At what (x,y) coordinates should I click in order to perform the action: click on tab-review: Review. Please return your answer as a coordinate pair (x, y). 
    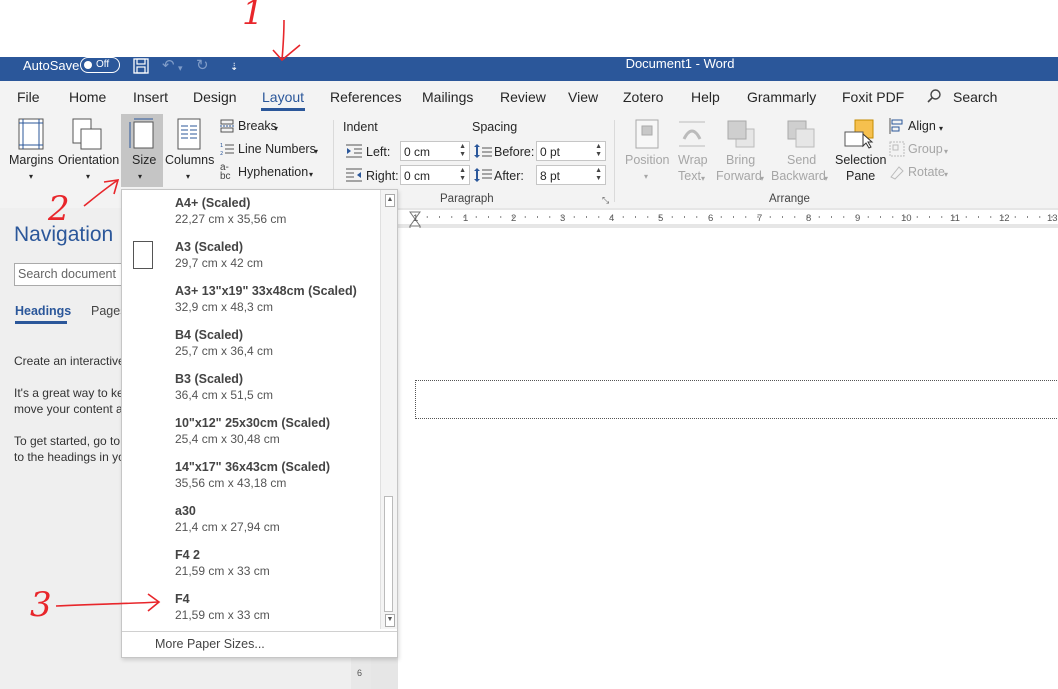
    Looking at the image, I should click on (523, 97).